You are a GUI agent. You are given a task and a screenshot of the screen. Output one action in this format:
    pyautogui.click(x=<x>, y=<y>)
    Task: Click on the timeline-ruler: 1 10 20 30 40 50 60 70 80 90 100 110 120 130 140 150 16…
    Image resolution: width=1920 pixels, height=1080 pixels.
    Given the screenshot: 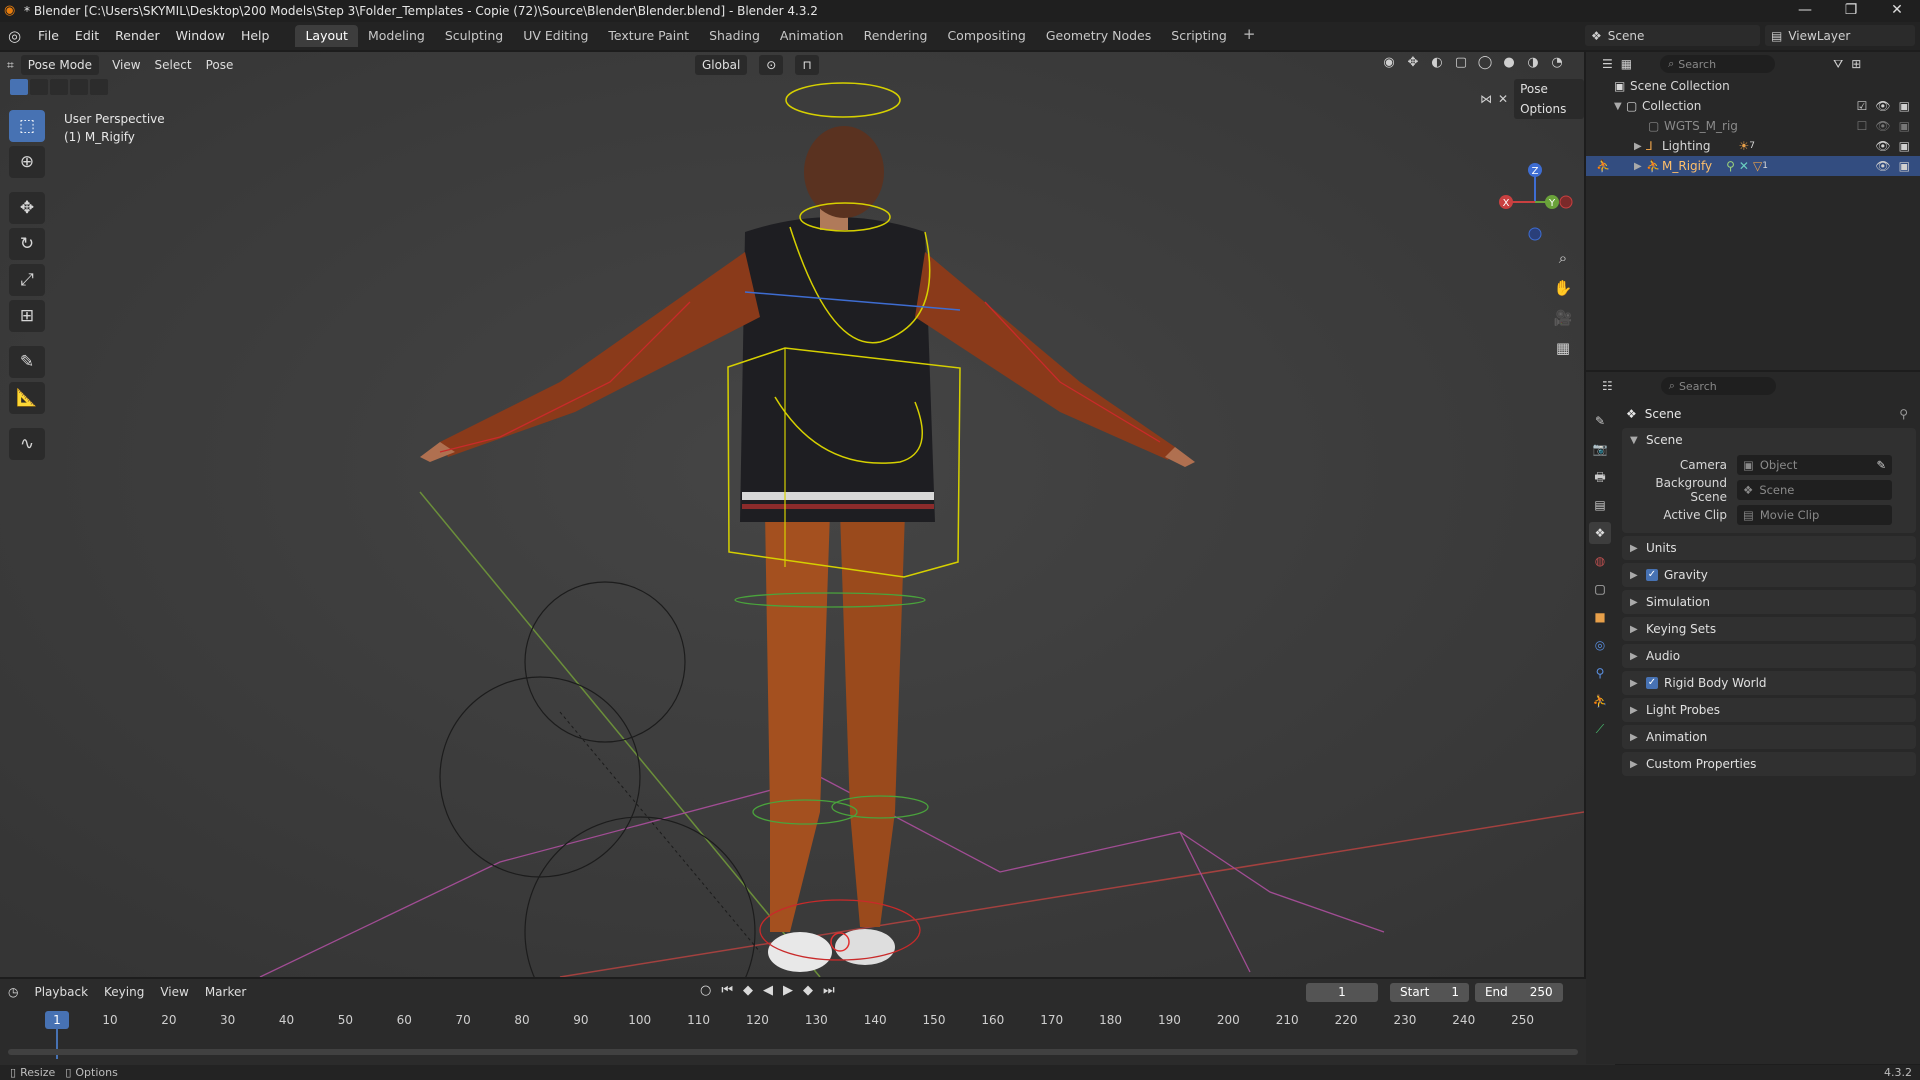 What is the action you would take?
    pyautogui.click(x=795, y=1034)
    